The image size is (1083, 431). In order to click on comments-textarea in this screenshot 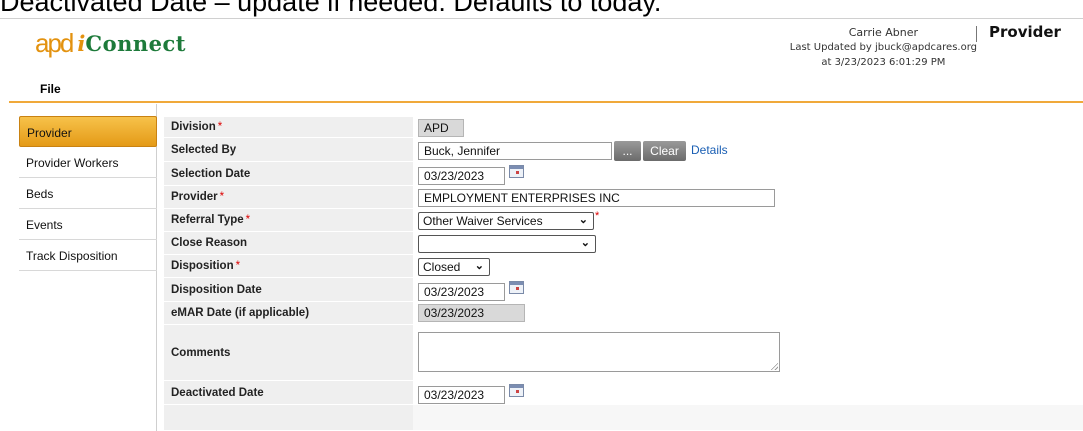, I will do `click(599, 352)`.